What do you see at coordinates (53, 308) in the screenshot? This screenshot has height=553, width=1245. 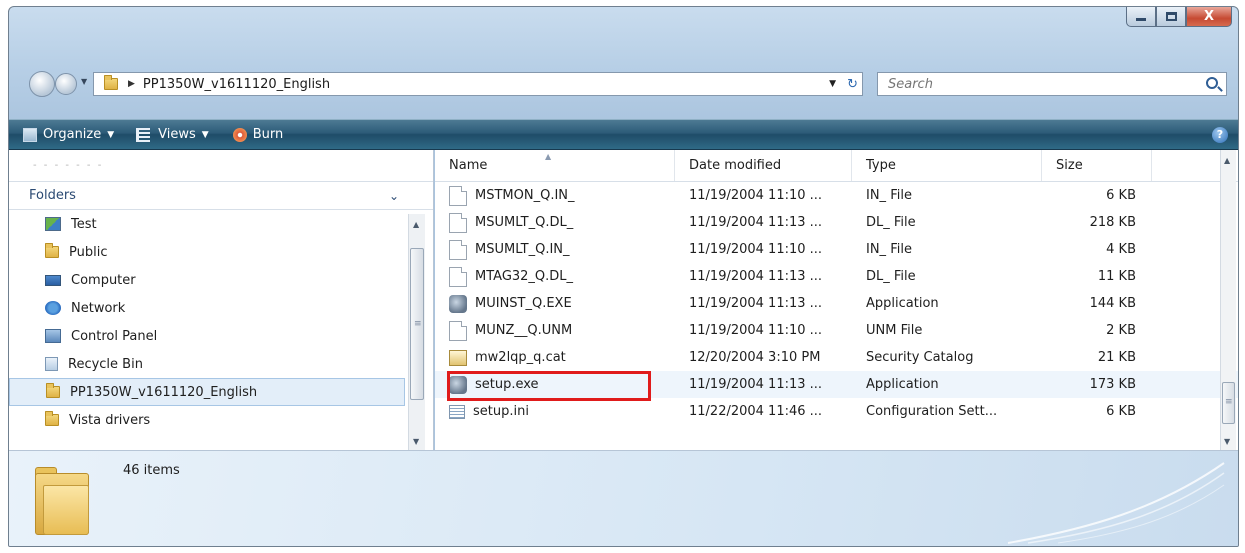 I see `network-icon` at bounding box center [53, 308].